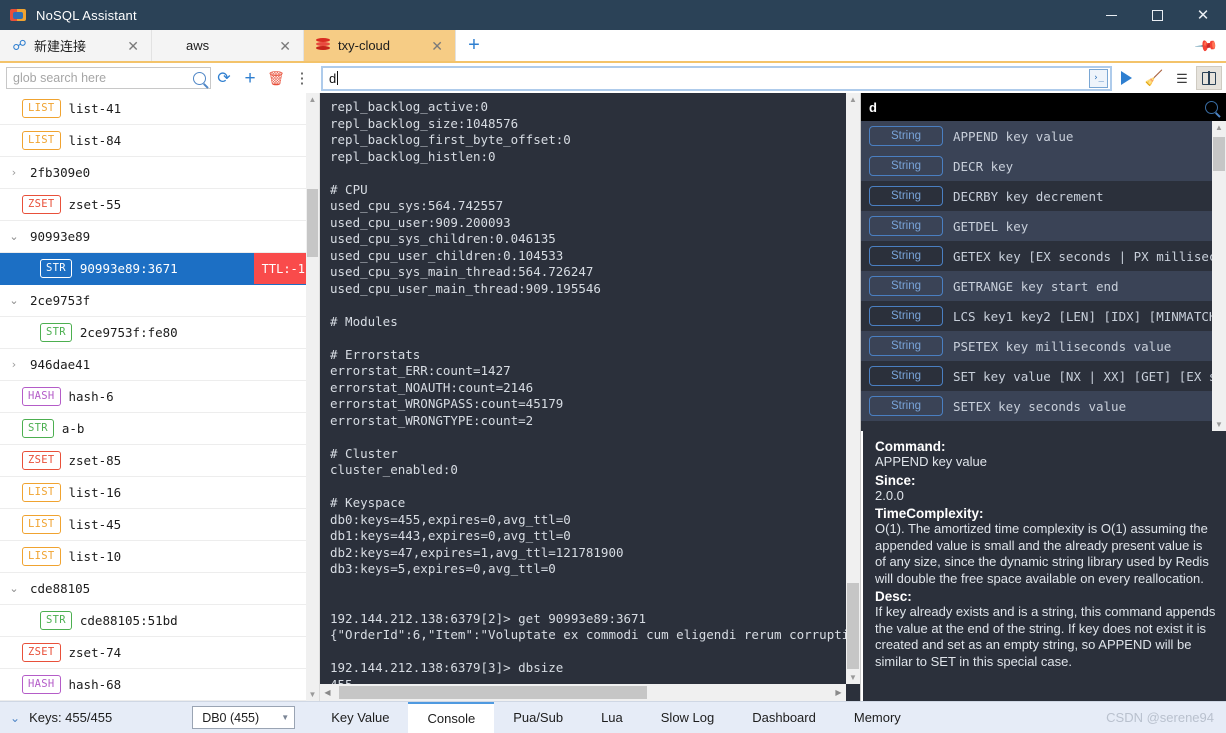  What do you see at coordinates (360, 717) in the screenshot?
I see `bottom-tab-key-value: Key Value` at bounding box center [360, 717].